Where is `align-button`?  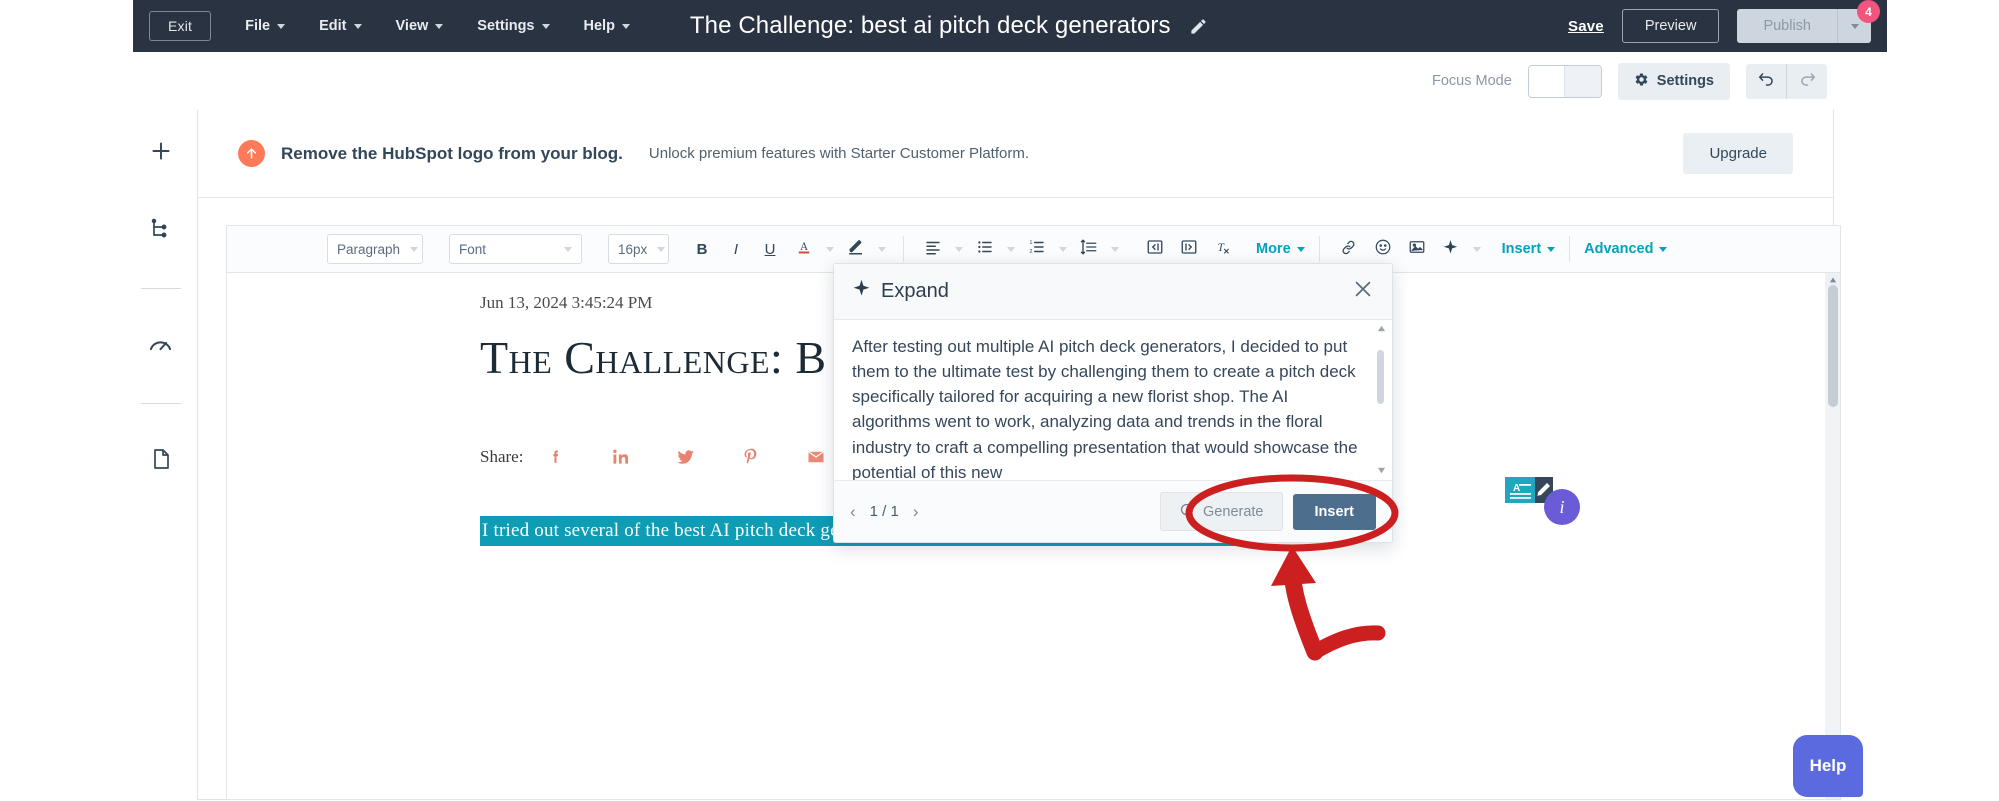
align-button is located at coordinates (933, 249).